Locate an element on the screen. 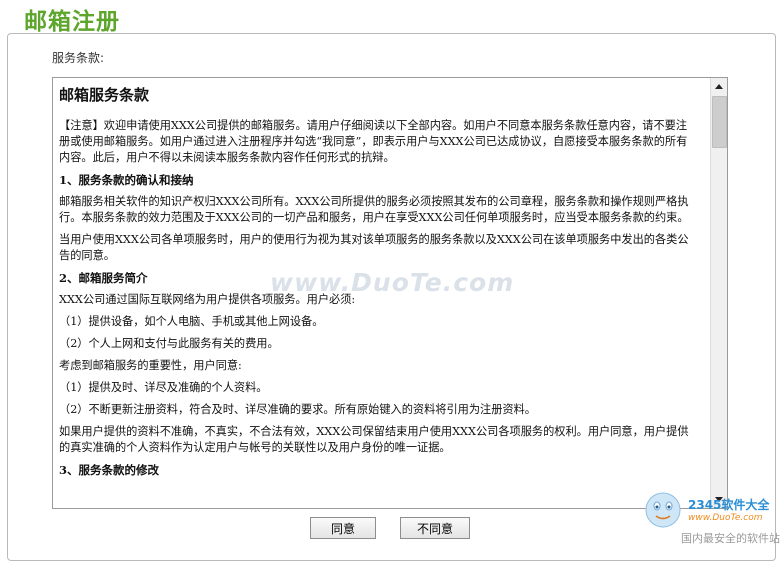 This screenshot has width=782, height=566. scroll-thumb is located at coordinates (719, 122).